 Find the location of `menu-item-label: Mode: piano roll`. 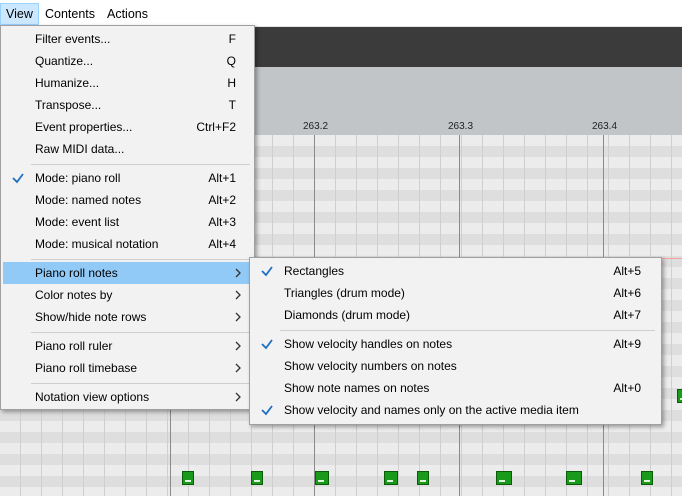

menu-item-label: Mode: piano roll is located at coordinates (78, 178).